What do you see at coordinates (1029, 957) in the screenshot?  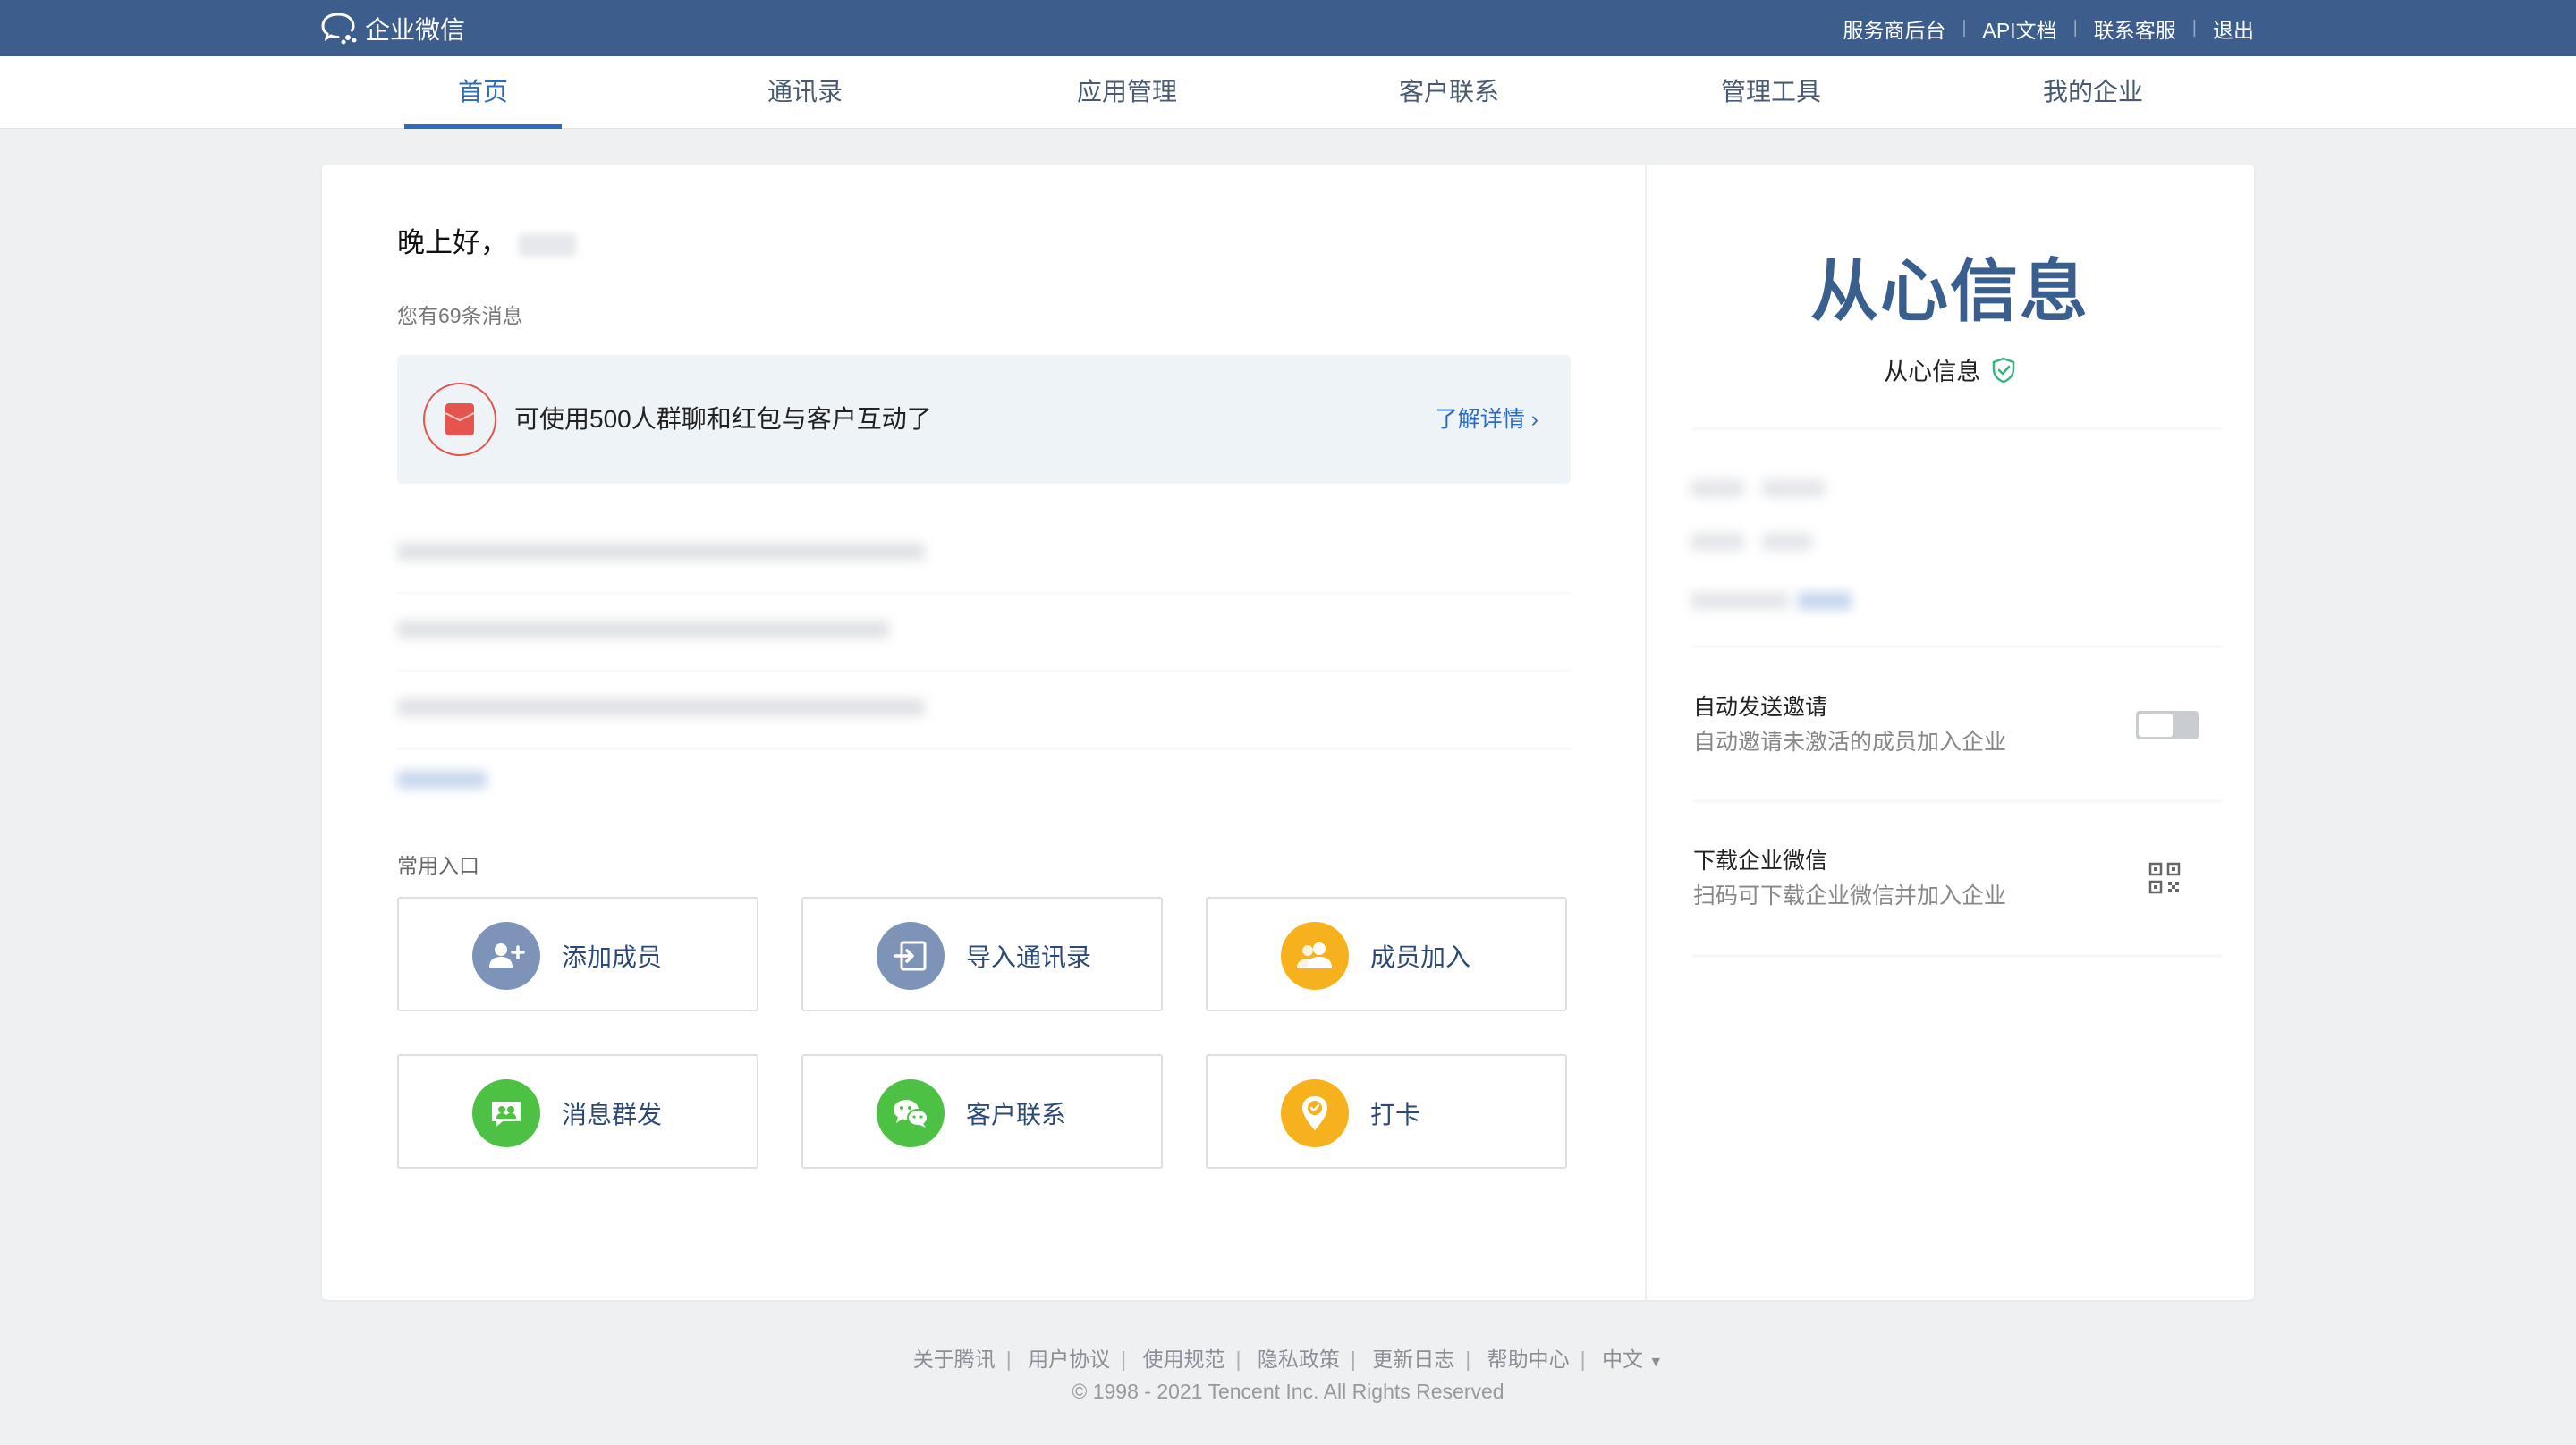 I see `shortcut-label: 导入通讯录` at bounding box center [1029, 957].